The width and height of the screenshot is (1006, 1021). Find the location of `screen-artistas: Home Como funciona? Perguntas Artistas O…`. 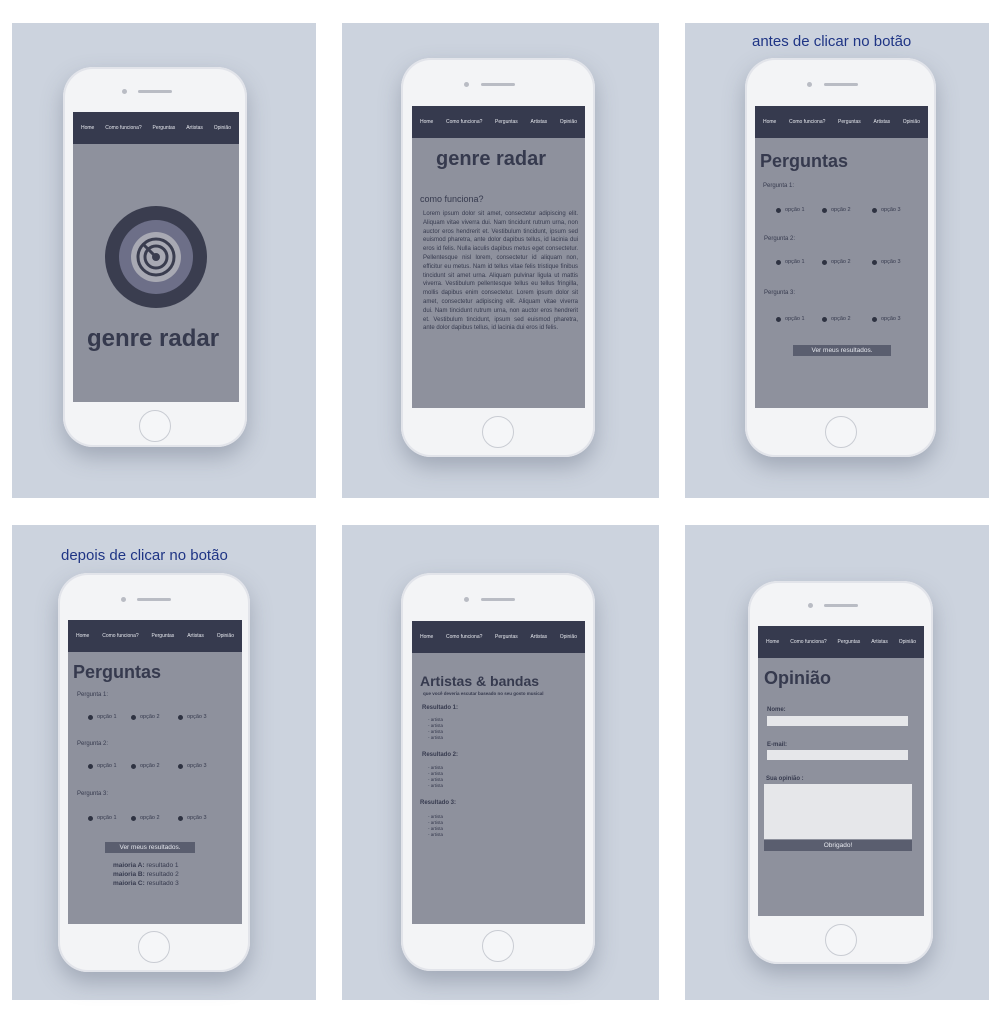

screen-artistas: Home Como funciona? Perguntas Artistas O… is located at coordinates (498, 772).